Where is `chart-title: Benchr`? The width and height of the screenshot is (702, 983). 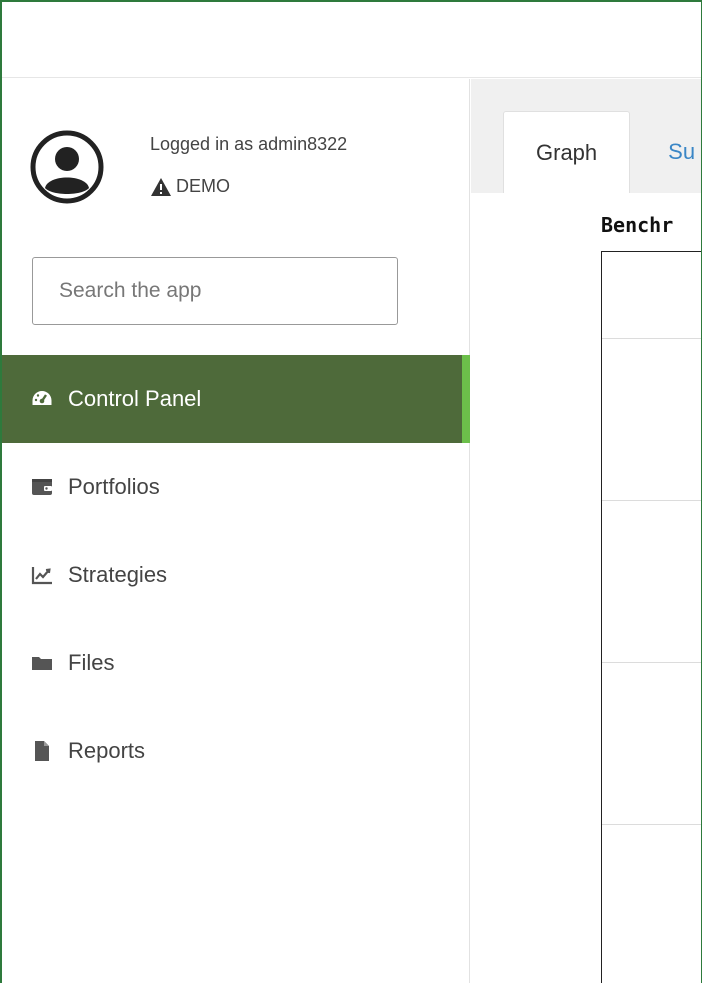 chart-title: Benchr is located at coordinates (637, 225).